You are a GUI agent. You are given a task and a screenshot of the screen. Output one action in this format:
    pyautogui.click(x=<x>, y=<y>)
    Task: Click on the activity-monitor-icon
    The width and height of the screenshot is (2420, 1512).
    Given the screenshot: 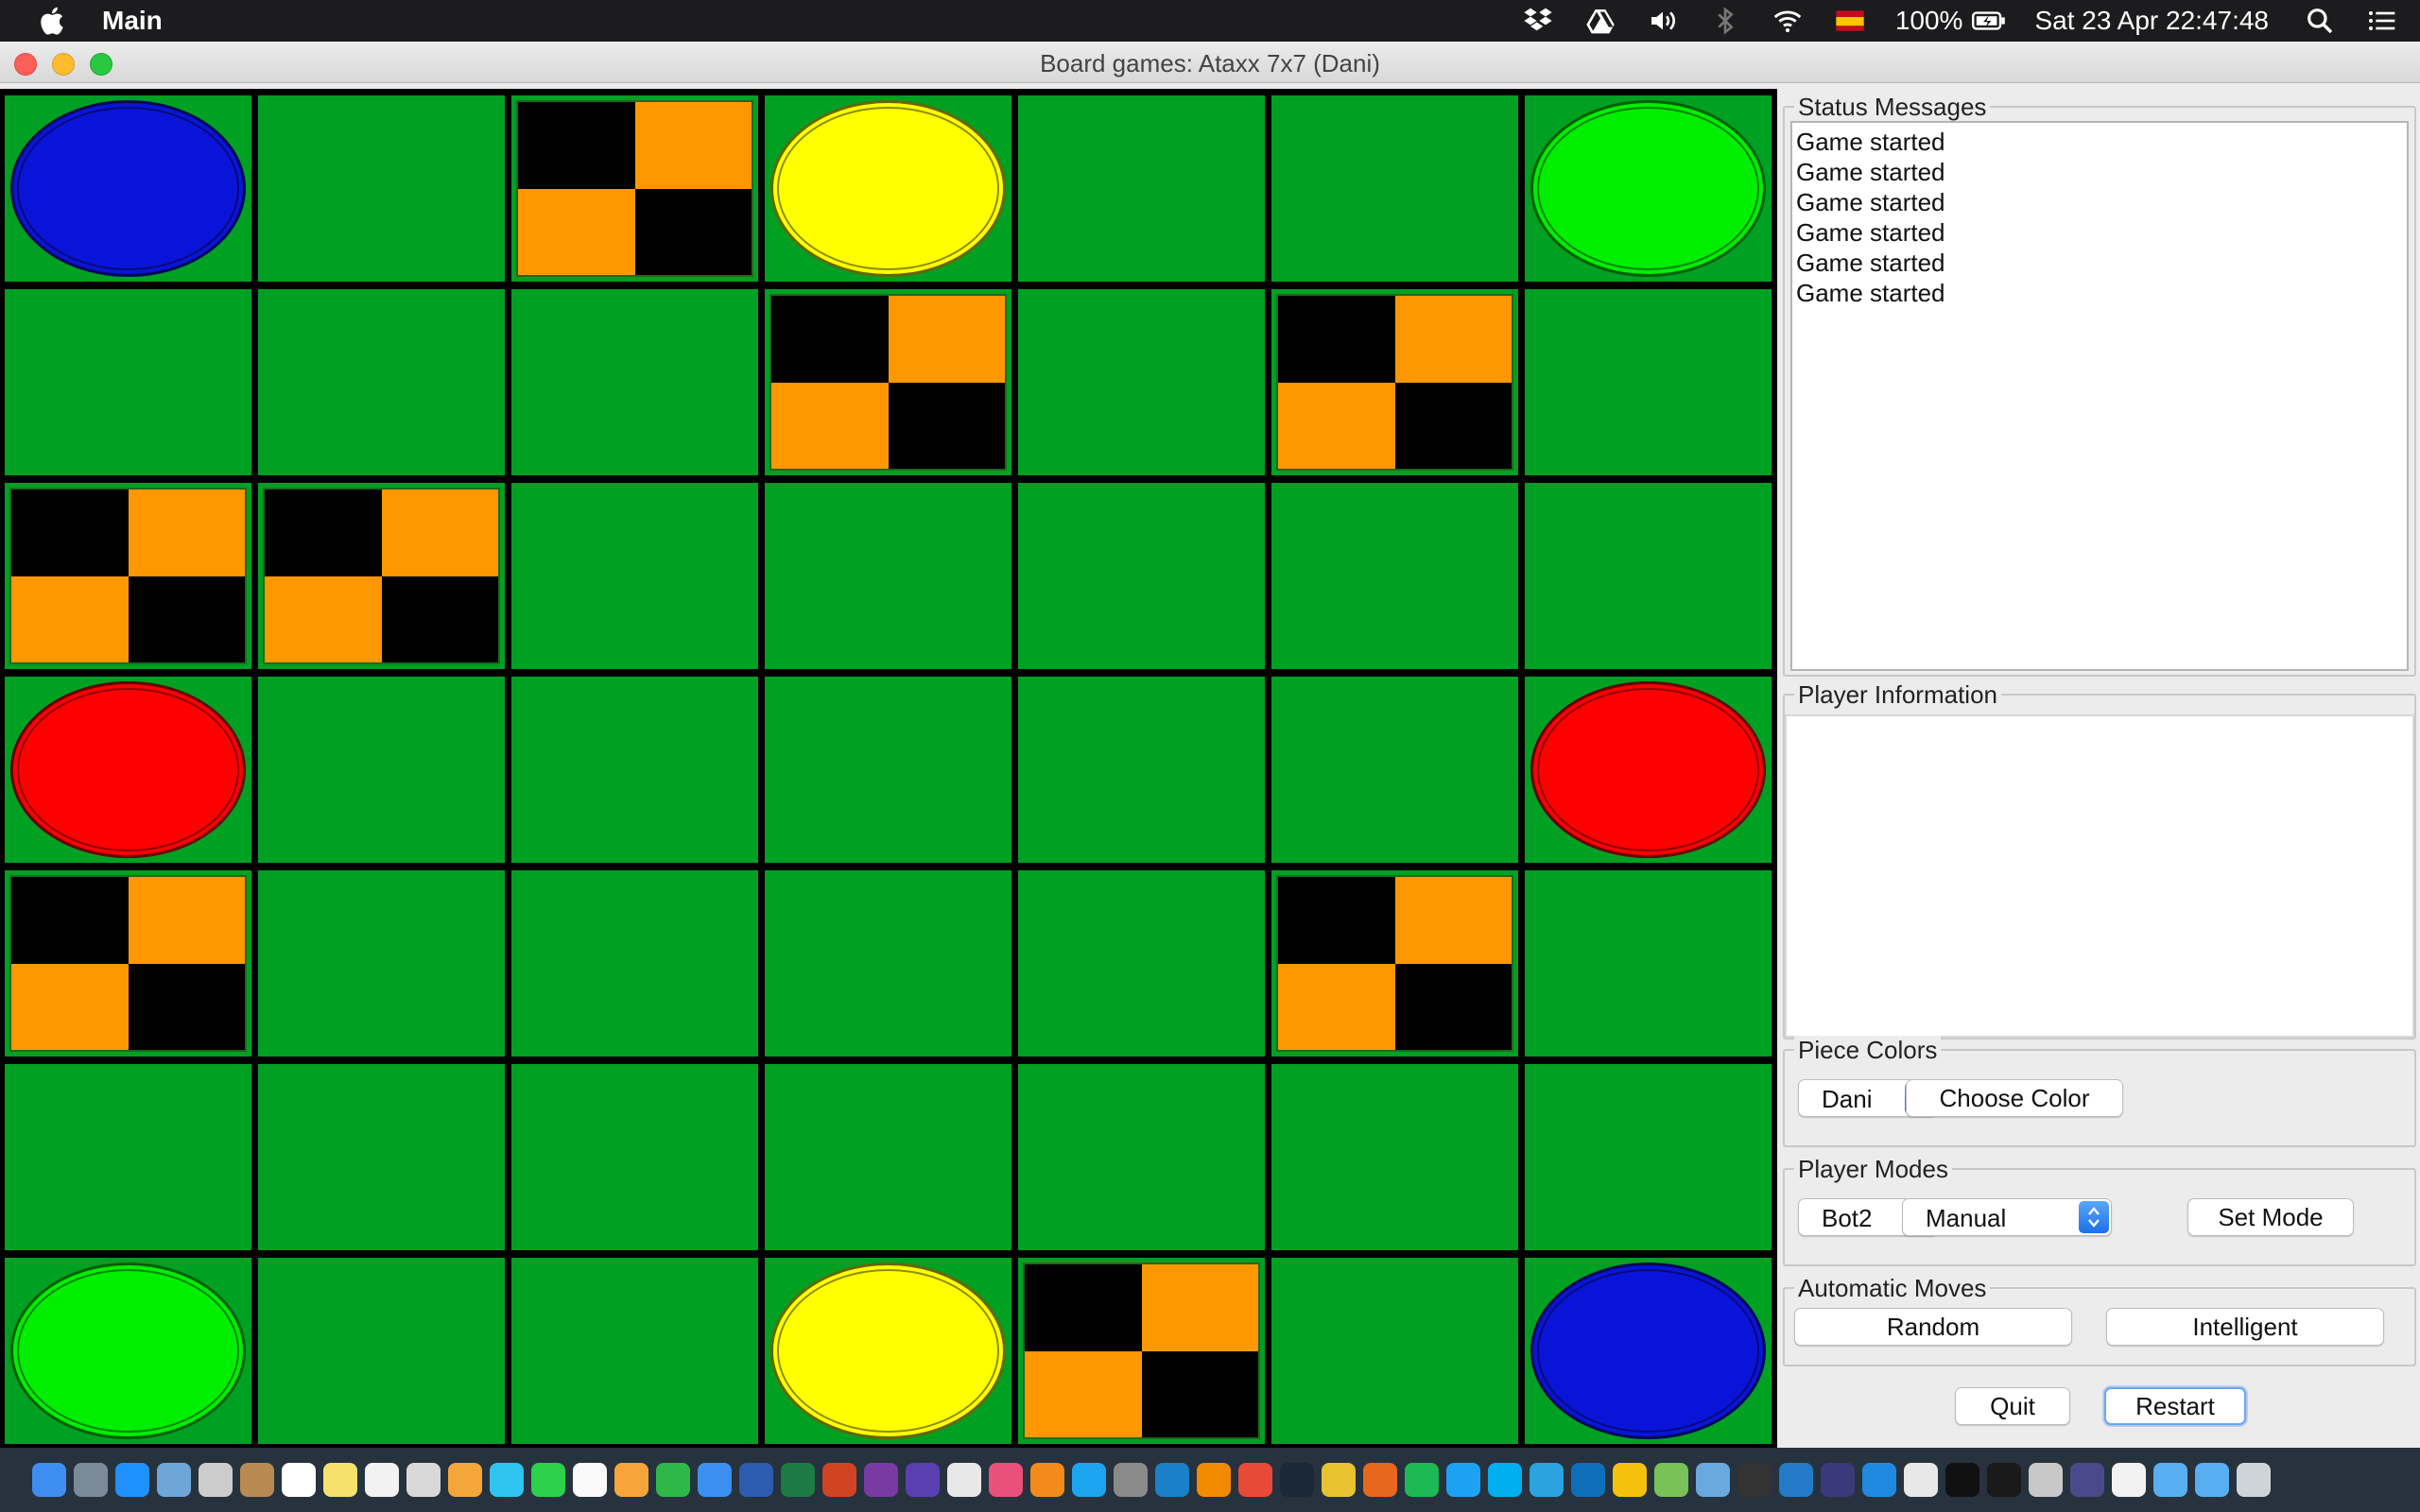 What is the action you would take?
    pyautogui.click(x=2004, y=1480)
    